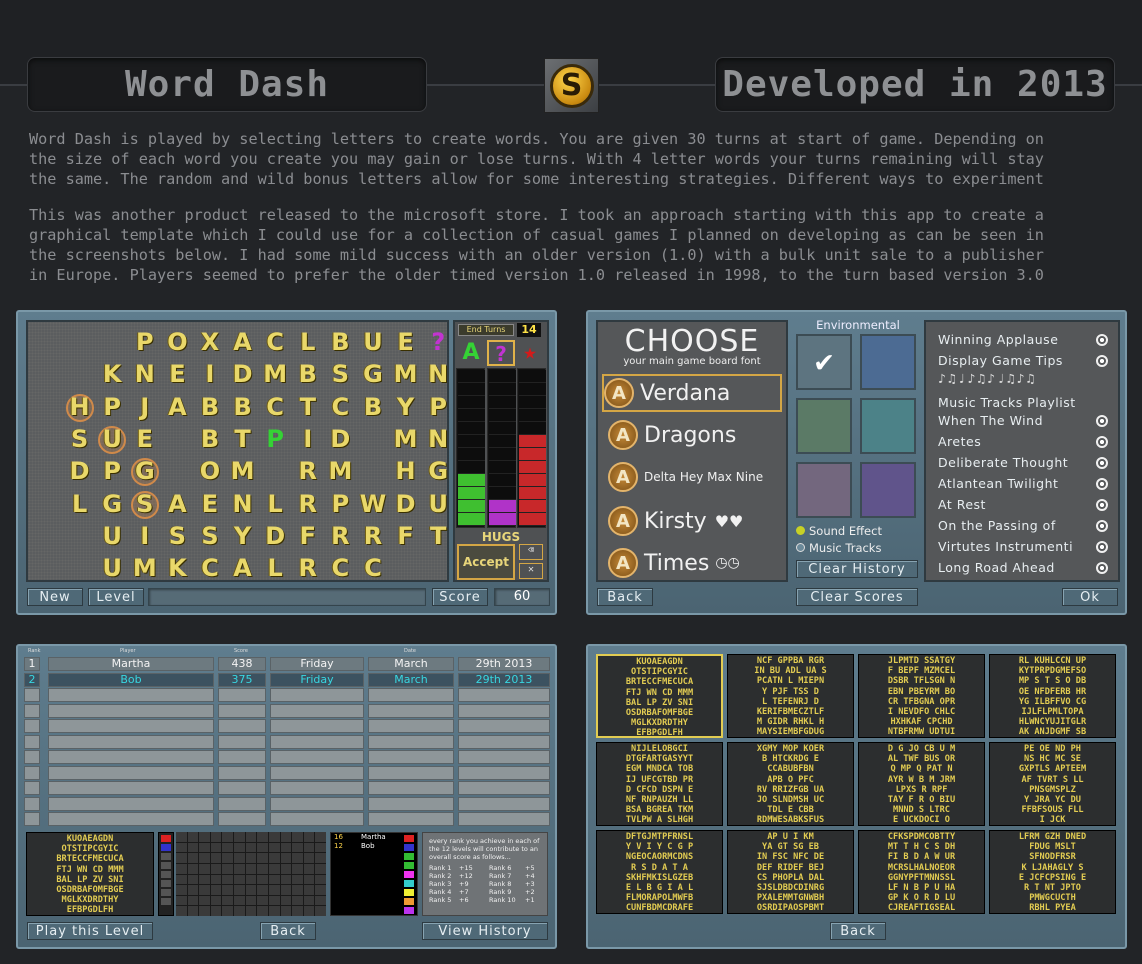 This screenshot has width=1142, height=964. I want to click on font-option-times: A Times ◷◷, so click(674, 563).